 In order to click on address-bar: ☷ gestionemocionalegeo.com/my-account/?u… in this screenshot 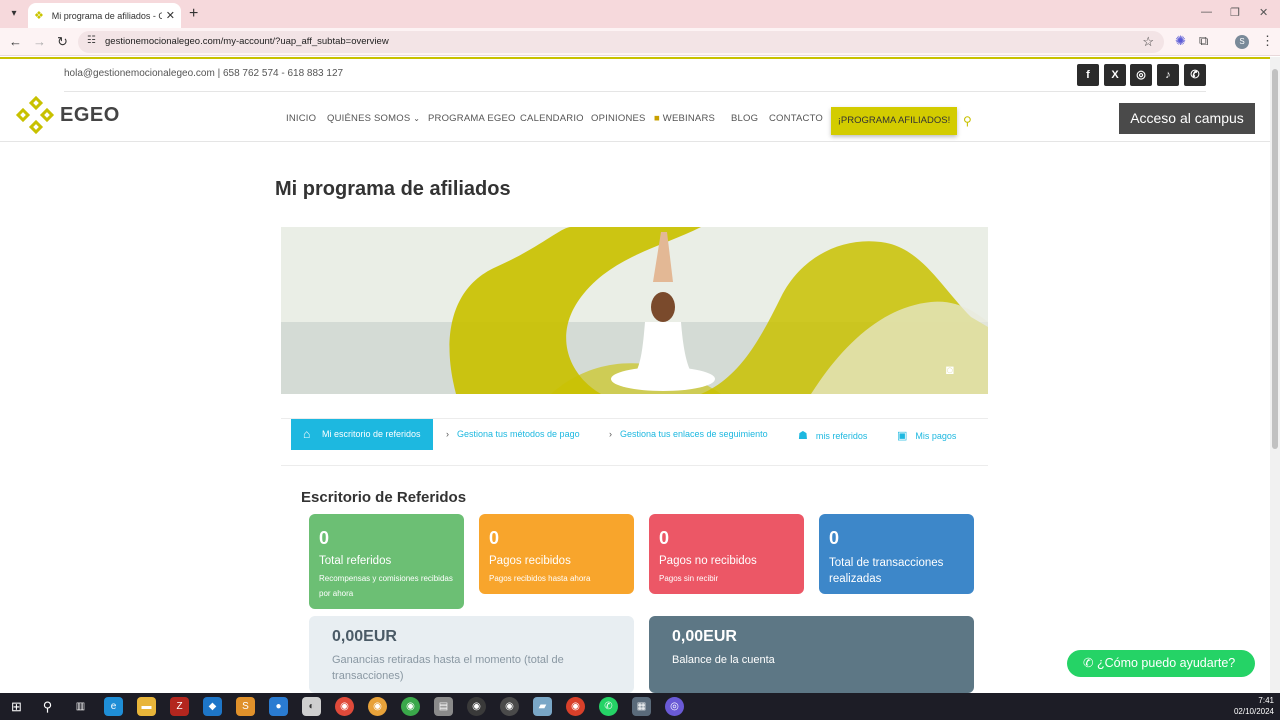, I will do `click(621, 42)`.